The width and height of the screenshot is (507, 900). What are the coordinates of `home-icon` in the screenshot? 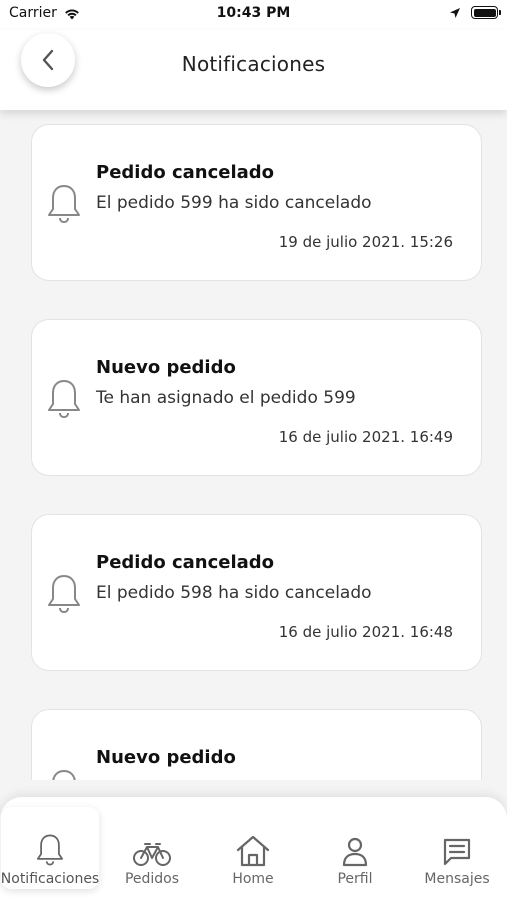 It's located at (253, 851).